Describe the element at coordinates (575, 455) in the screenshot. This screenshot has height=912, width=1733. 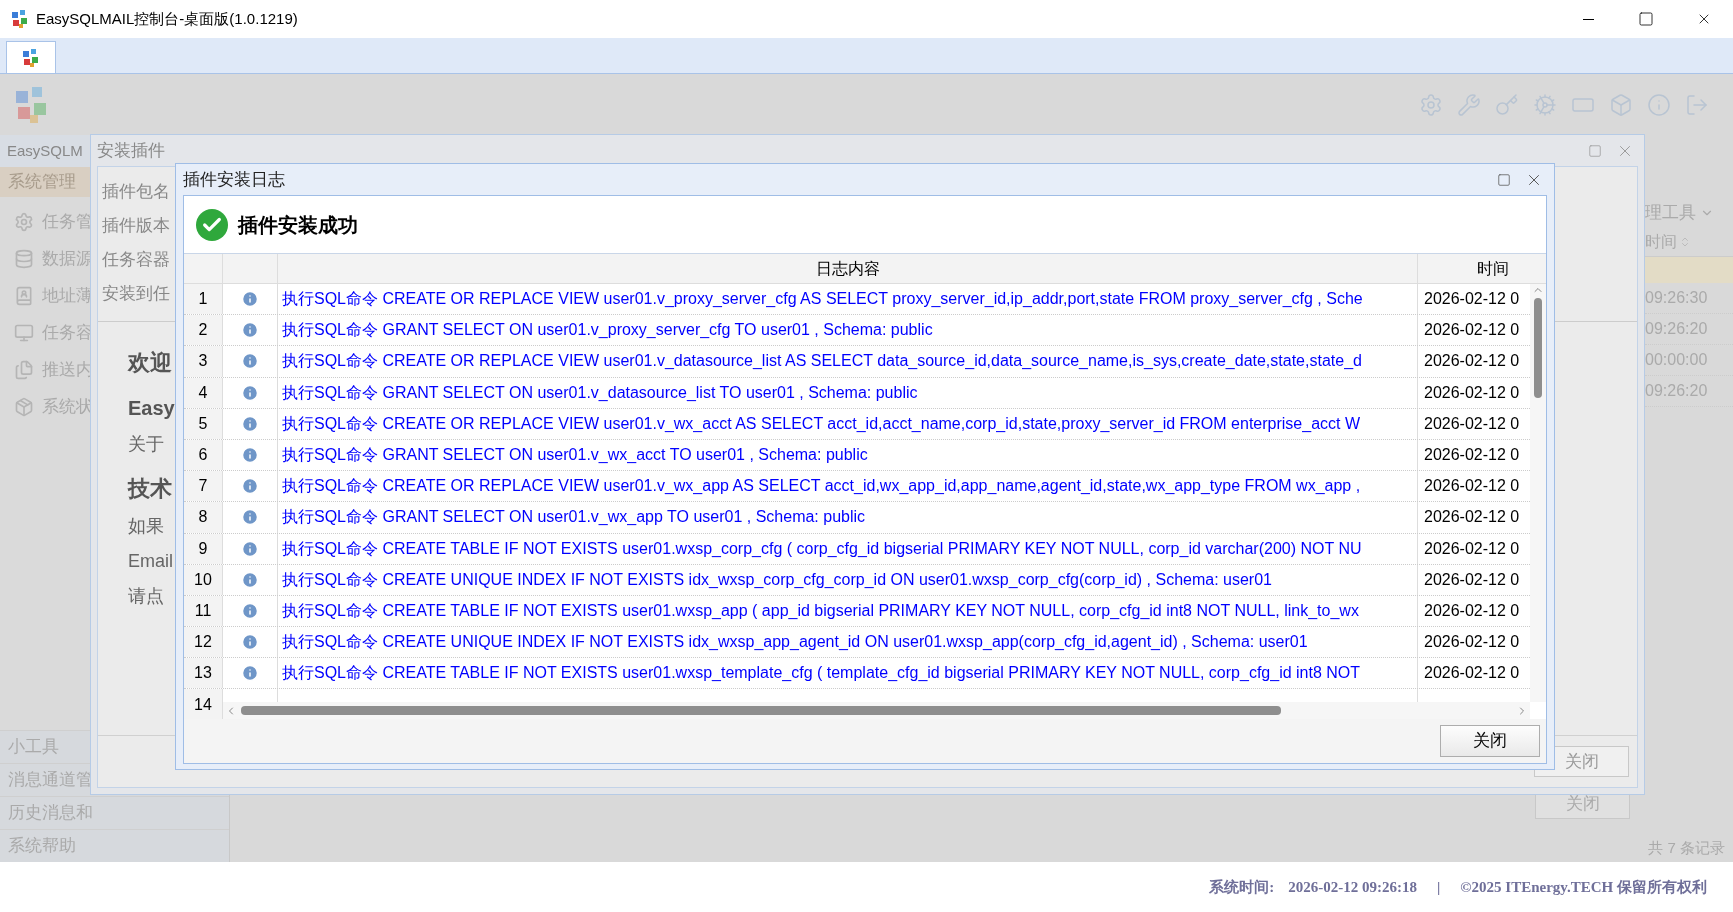
I see `log-message: 执行SQL命令 GRANT SELECT ON user01.v_wx_acct TO user01 , Schema: public` at that location.